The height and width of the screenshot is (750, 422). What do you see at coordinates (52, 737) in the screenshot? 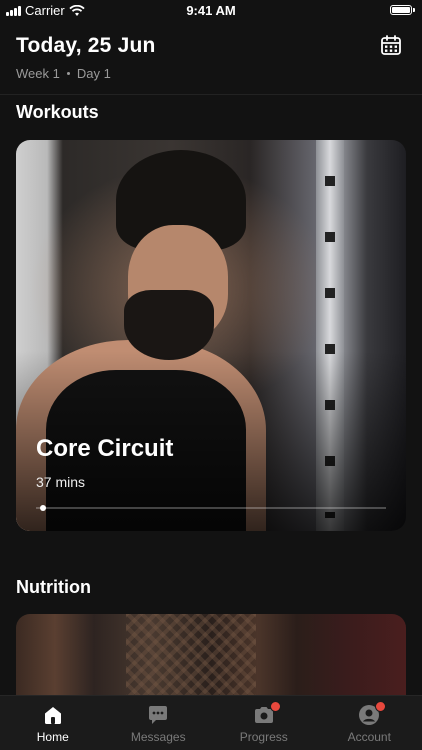
I see `tab-home-label: Home` at bounding box center [52, 737].